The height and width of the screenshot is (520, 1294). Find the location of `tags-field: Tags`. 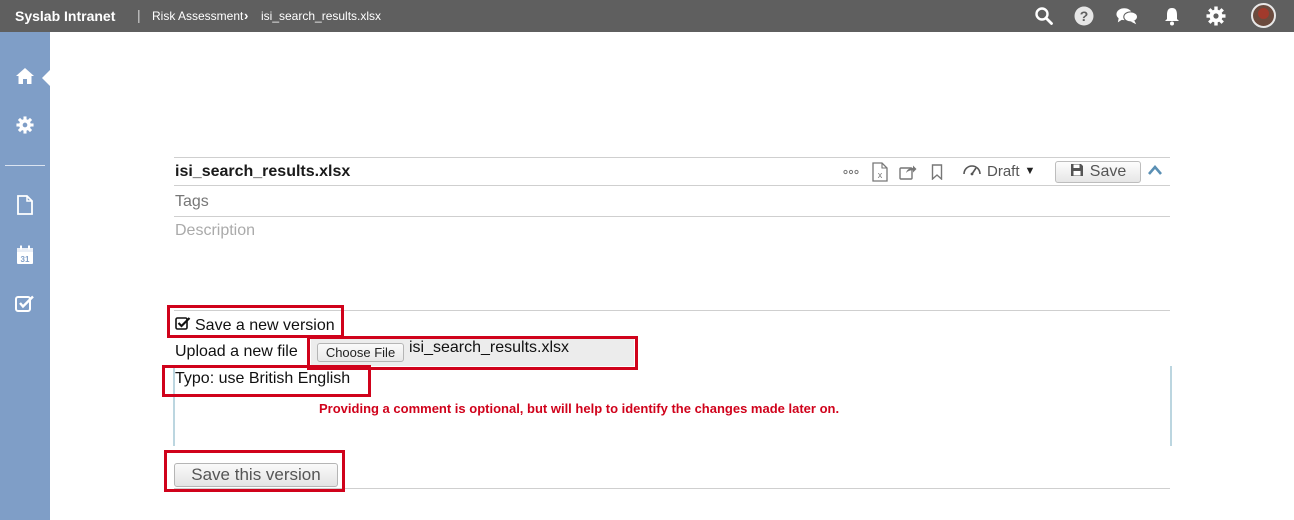

tags-field: Tags is located at coordinates (192, 202).